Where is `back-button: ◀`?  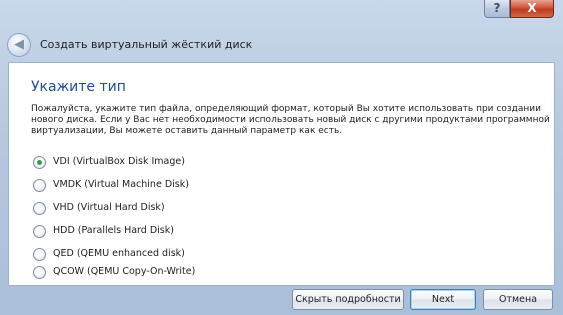
back-button: ◀ is located at coordinates (19, 45).